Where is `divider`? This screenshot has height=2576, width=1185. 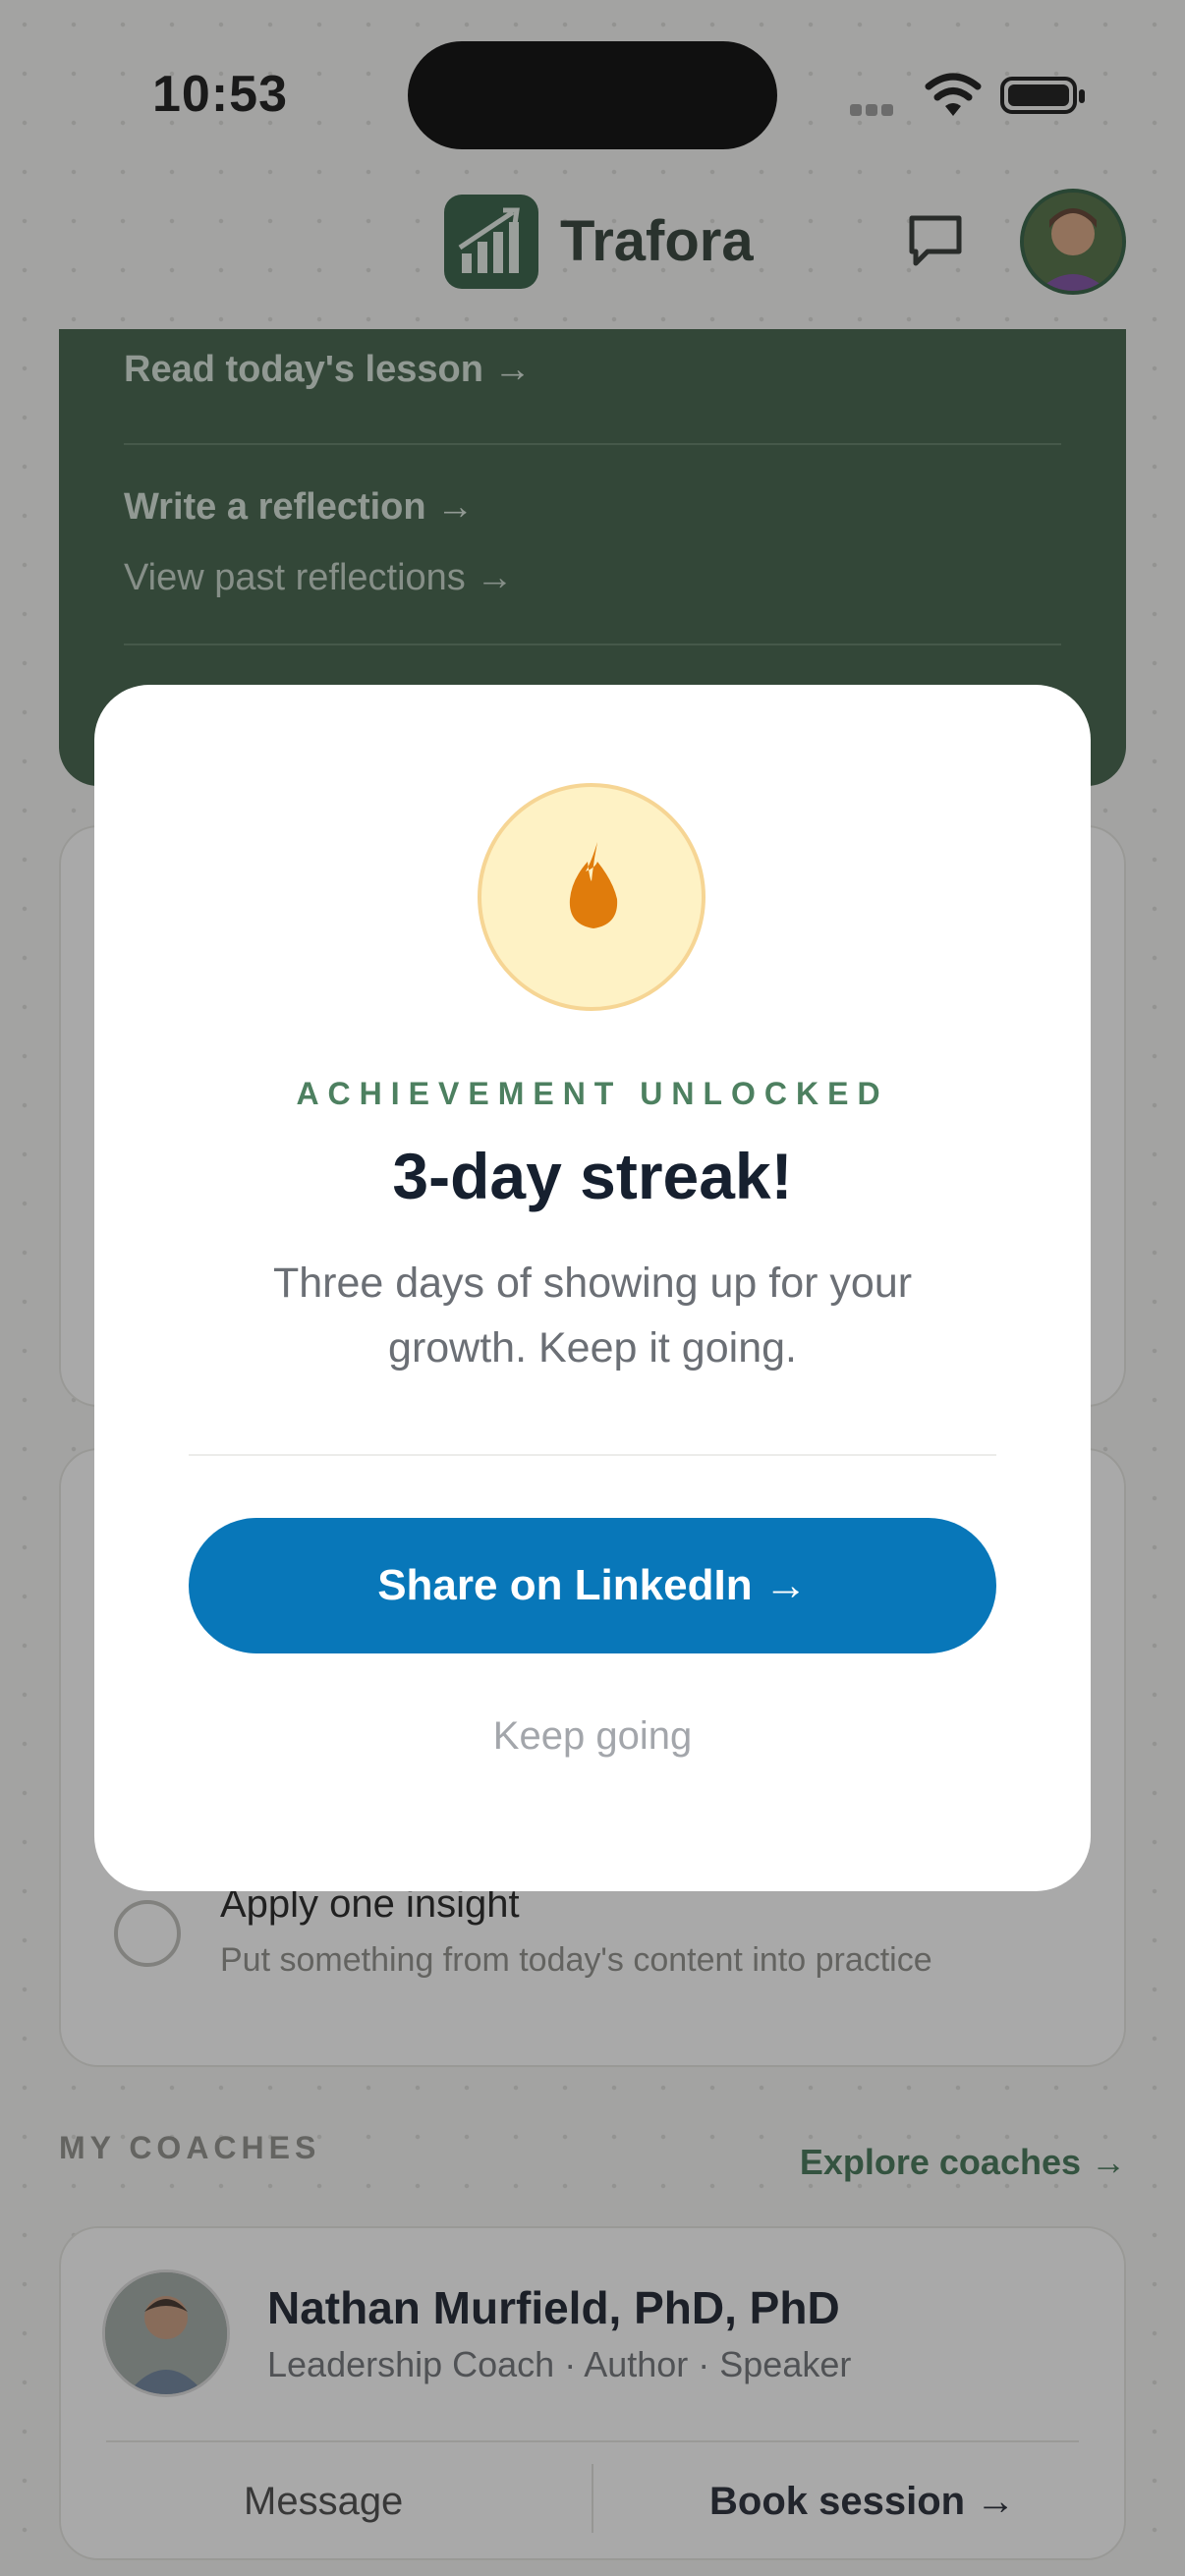 divider is located at coordinates (592, 1455).